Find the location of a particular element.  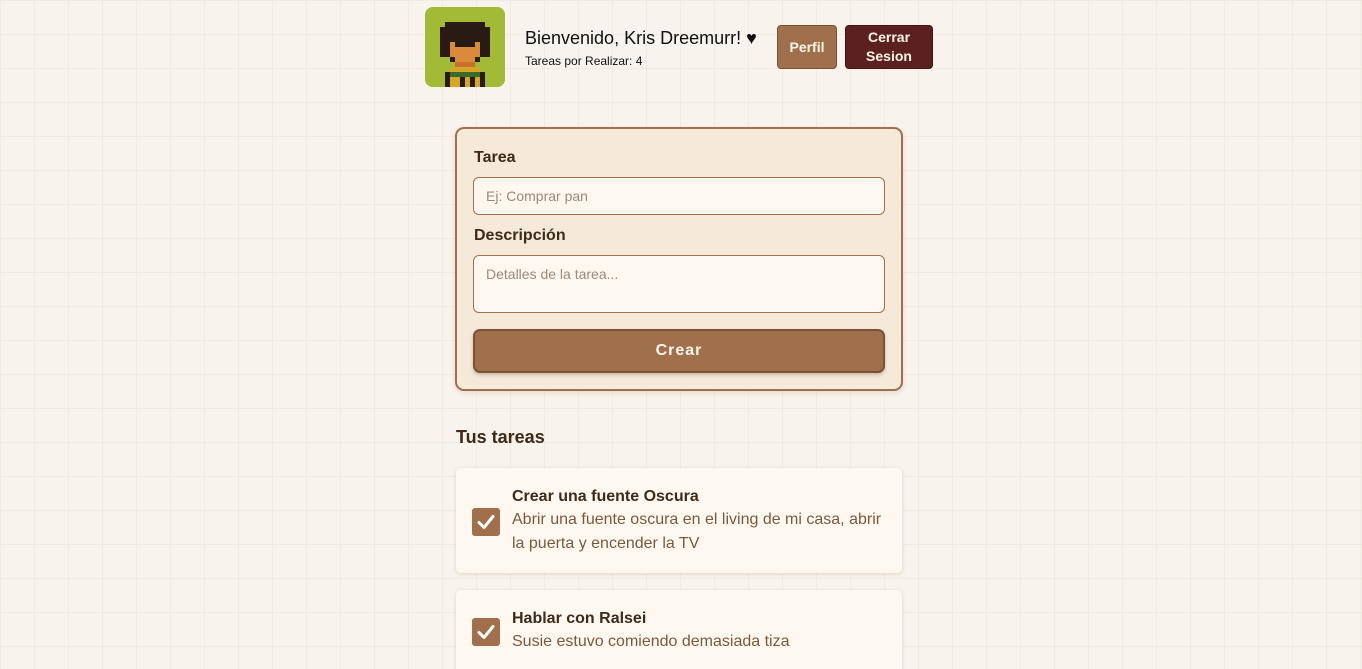

pending-tasks-count: Tareas por Realizar: 4 is located at coordinates (584, 61).